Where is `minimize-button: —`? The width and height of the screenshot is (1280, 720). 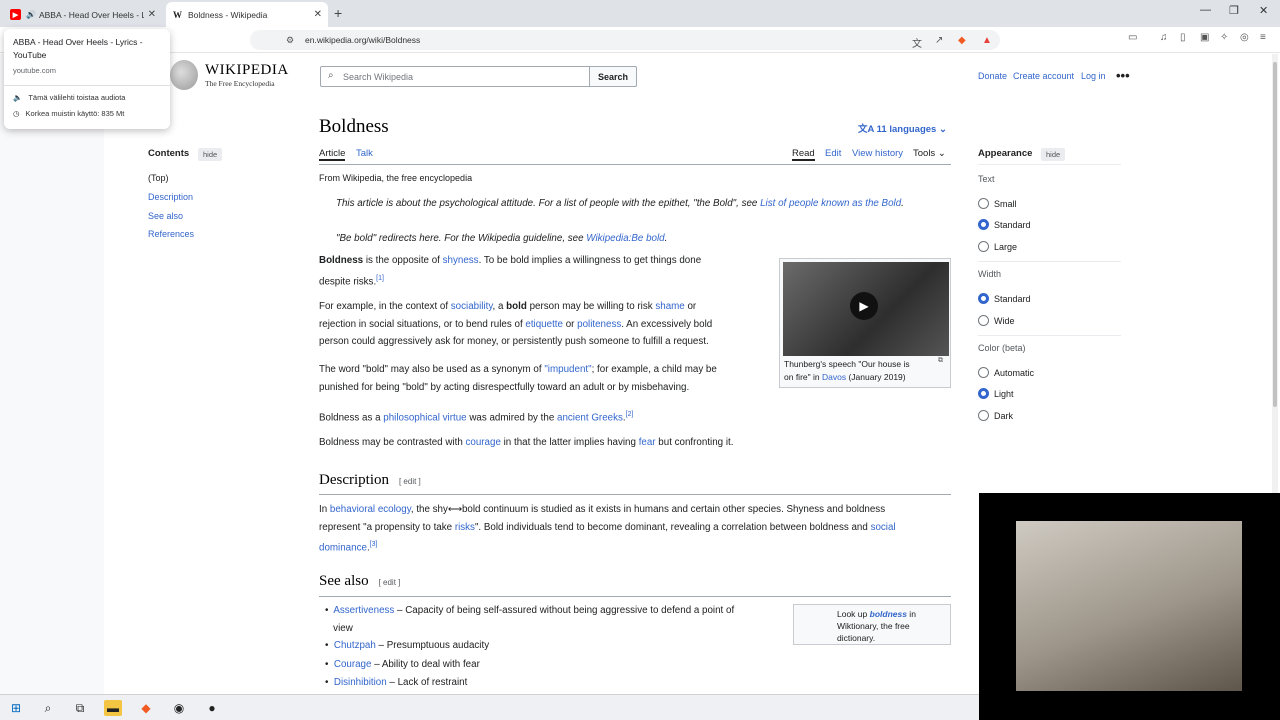 minimize-button: — is located at coordinates (1205, 10).